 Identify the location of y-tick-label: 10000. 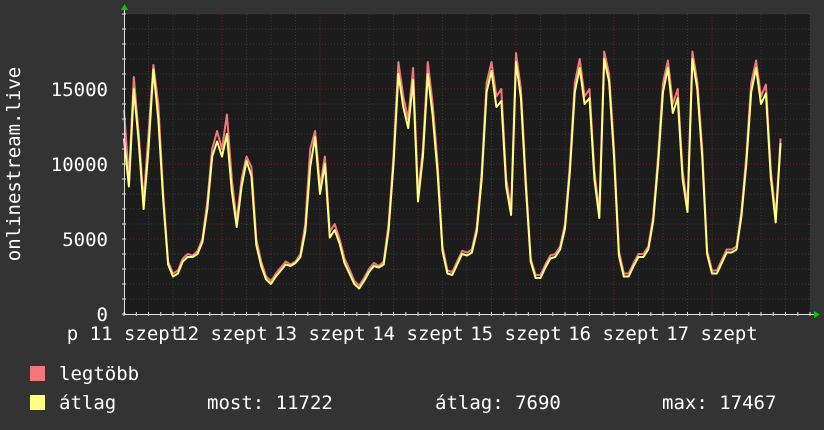
(79, 165).